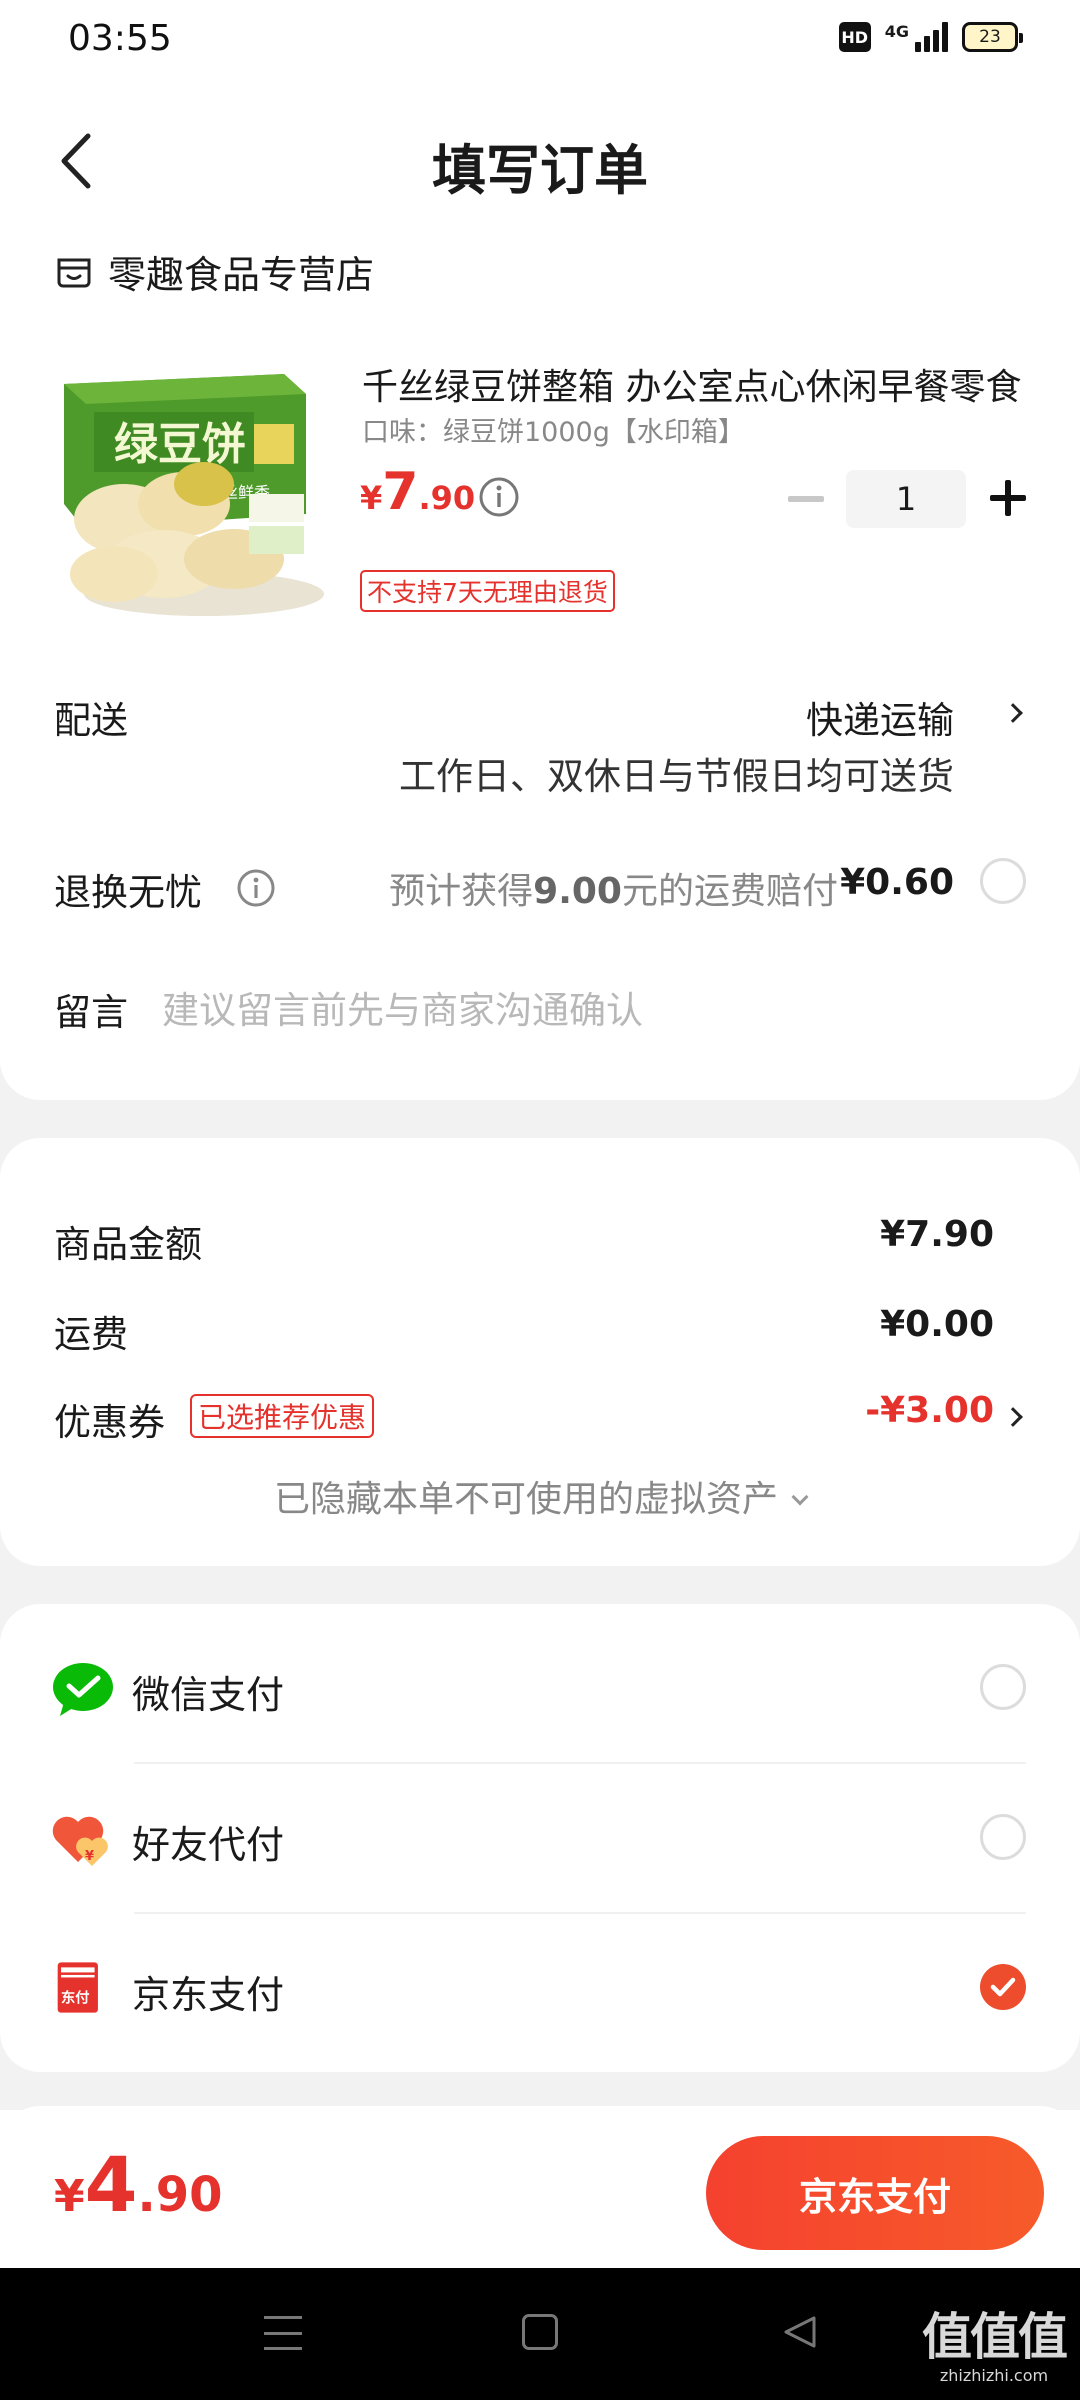 This screenshot has height=2400, width=1080. I want to click on back-triangle-icon, so click(800, 2332).